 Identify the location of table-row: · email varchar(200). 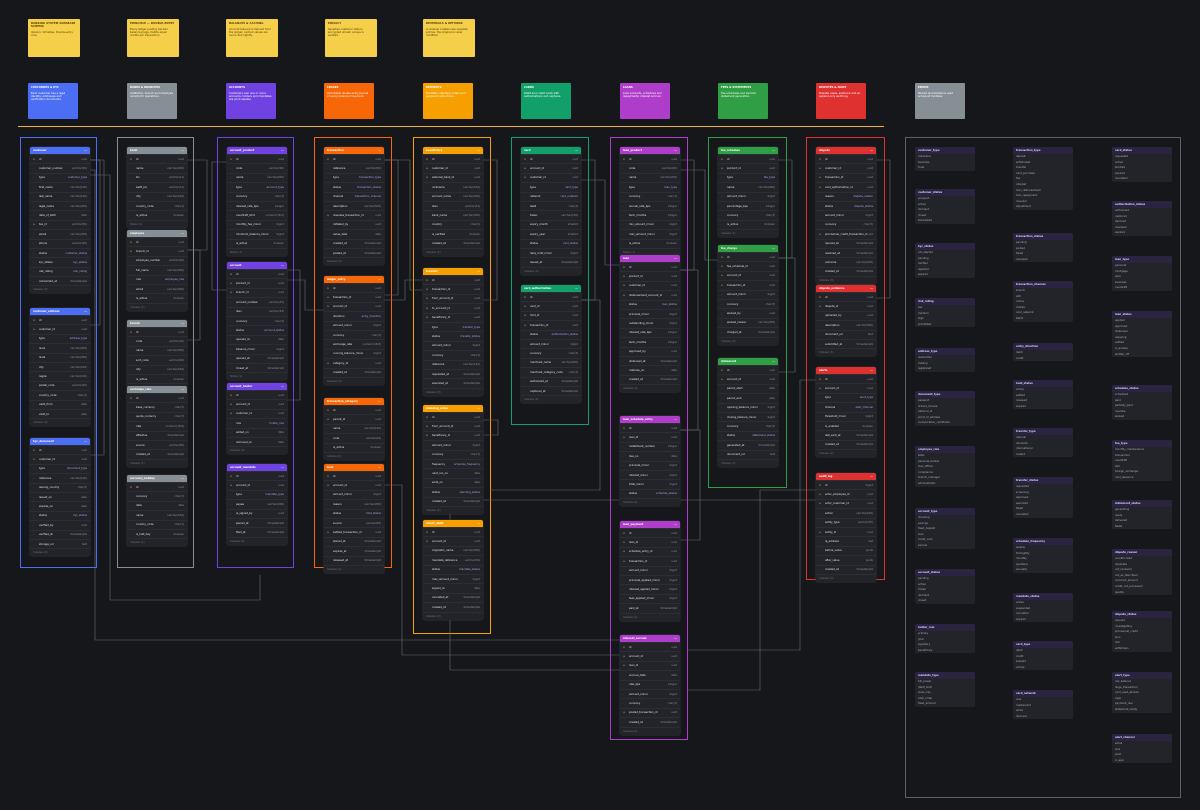
(60, 233).